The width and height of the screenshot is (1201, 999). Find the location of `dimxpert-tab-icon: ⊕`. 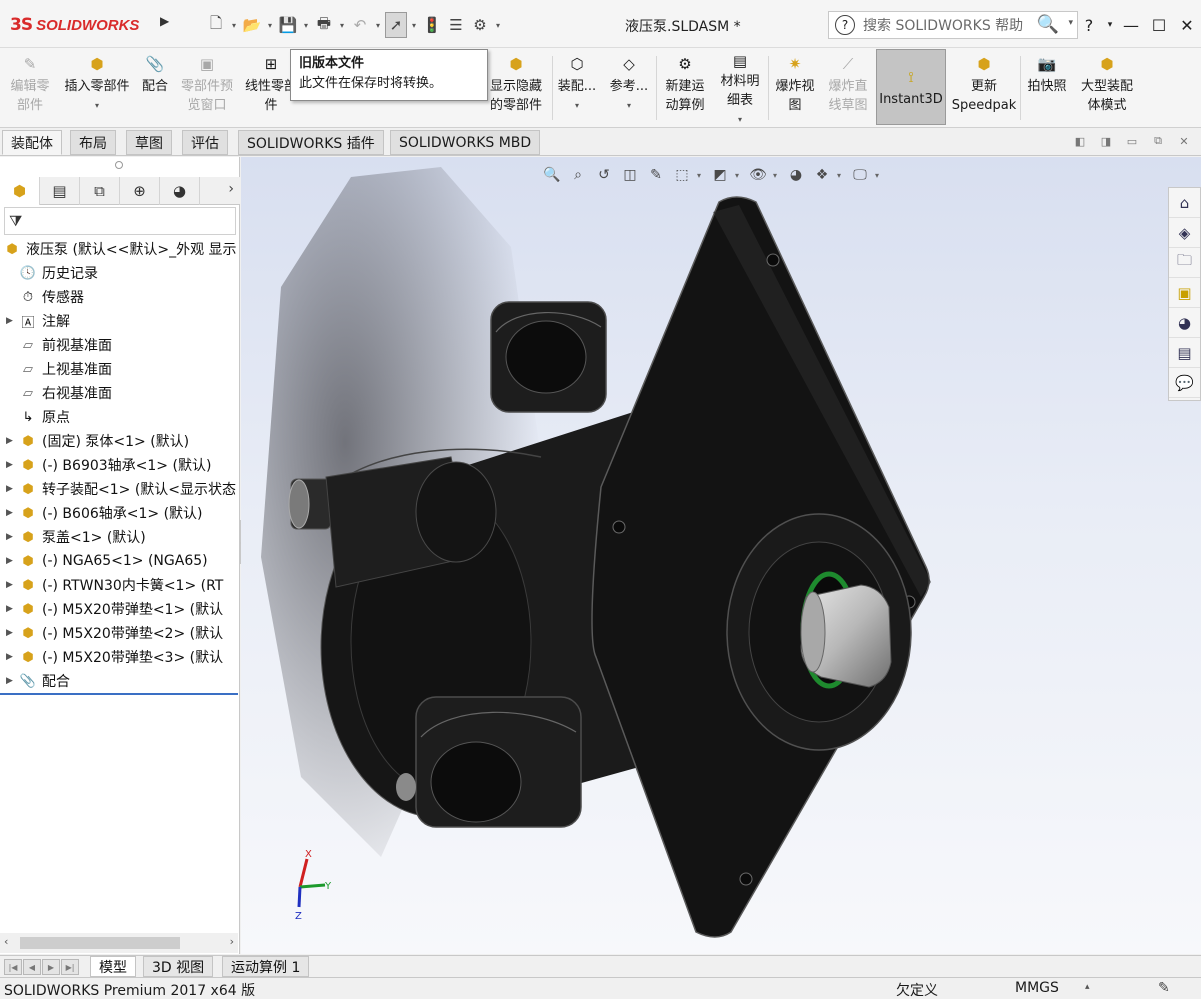

dimxpert-tab-icon: ⊕ is located at coordinates (140, 191).